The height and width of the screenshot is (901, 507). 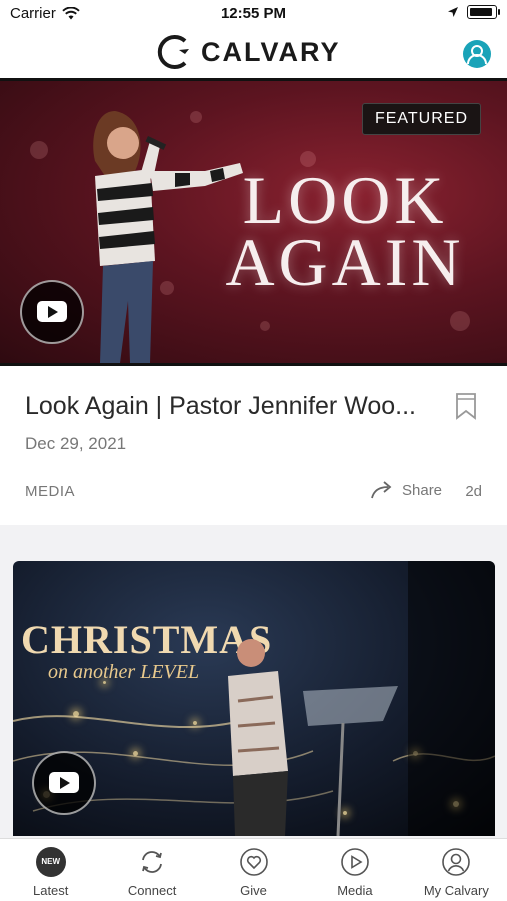 I want to click on tab-label: Media, so click(x=355, y=890).